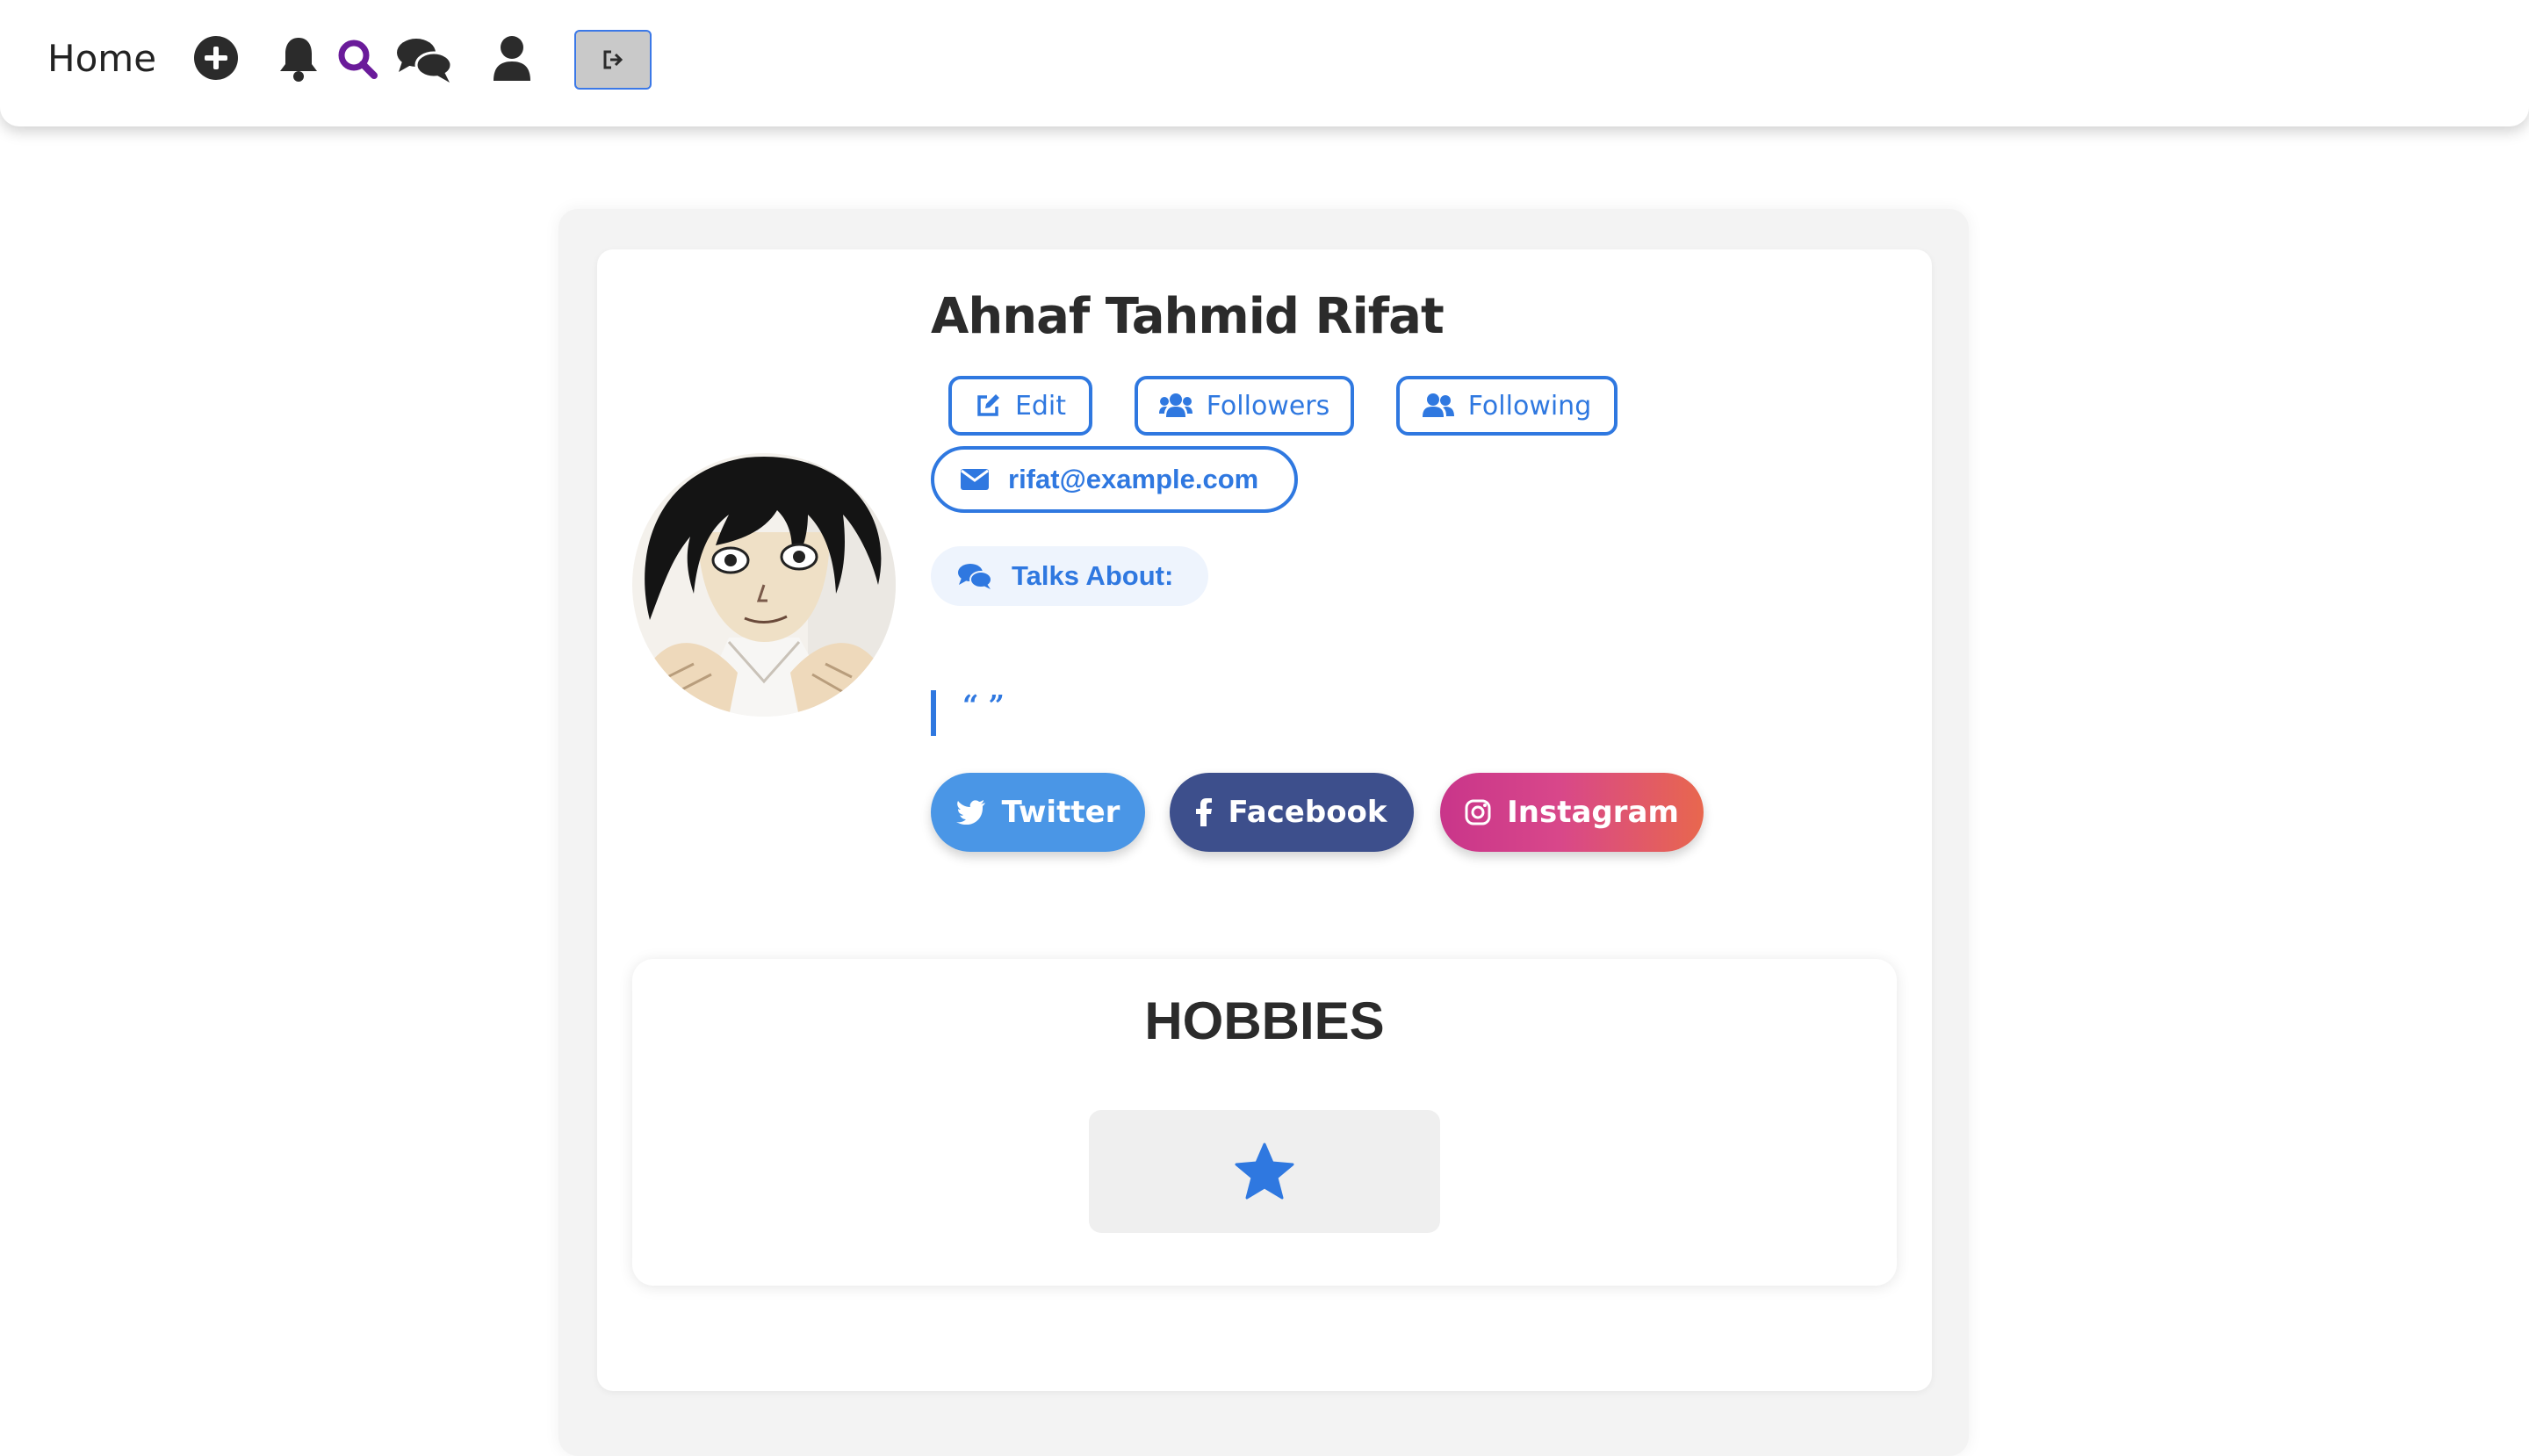 This screenshot has height=1456, width=2529. I want to click on edit-icon, so click(988, 405).